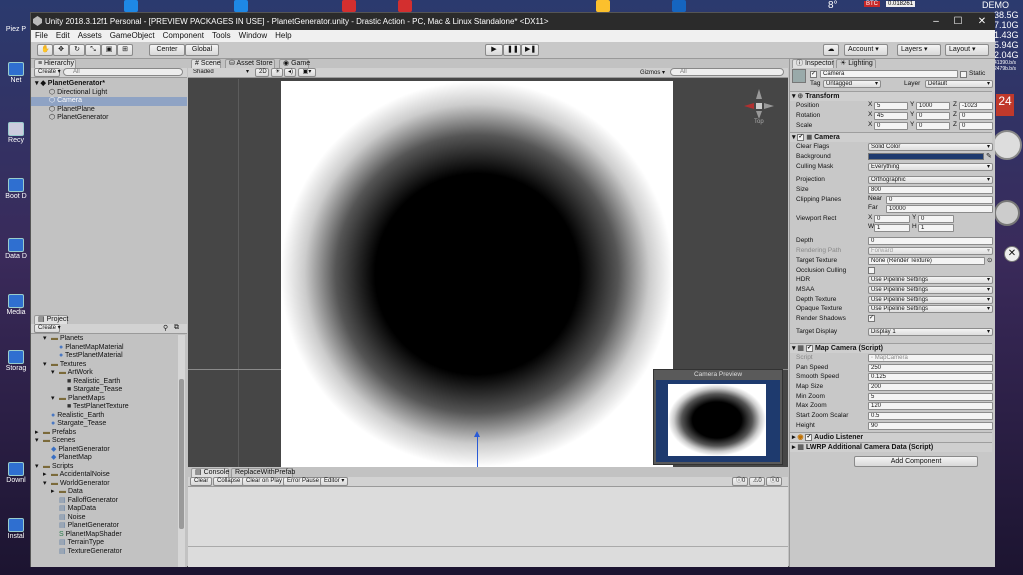 The height and width of the screenshot is (575, 1023). I want to click on menu-component: Component, so click(183, 36).